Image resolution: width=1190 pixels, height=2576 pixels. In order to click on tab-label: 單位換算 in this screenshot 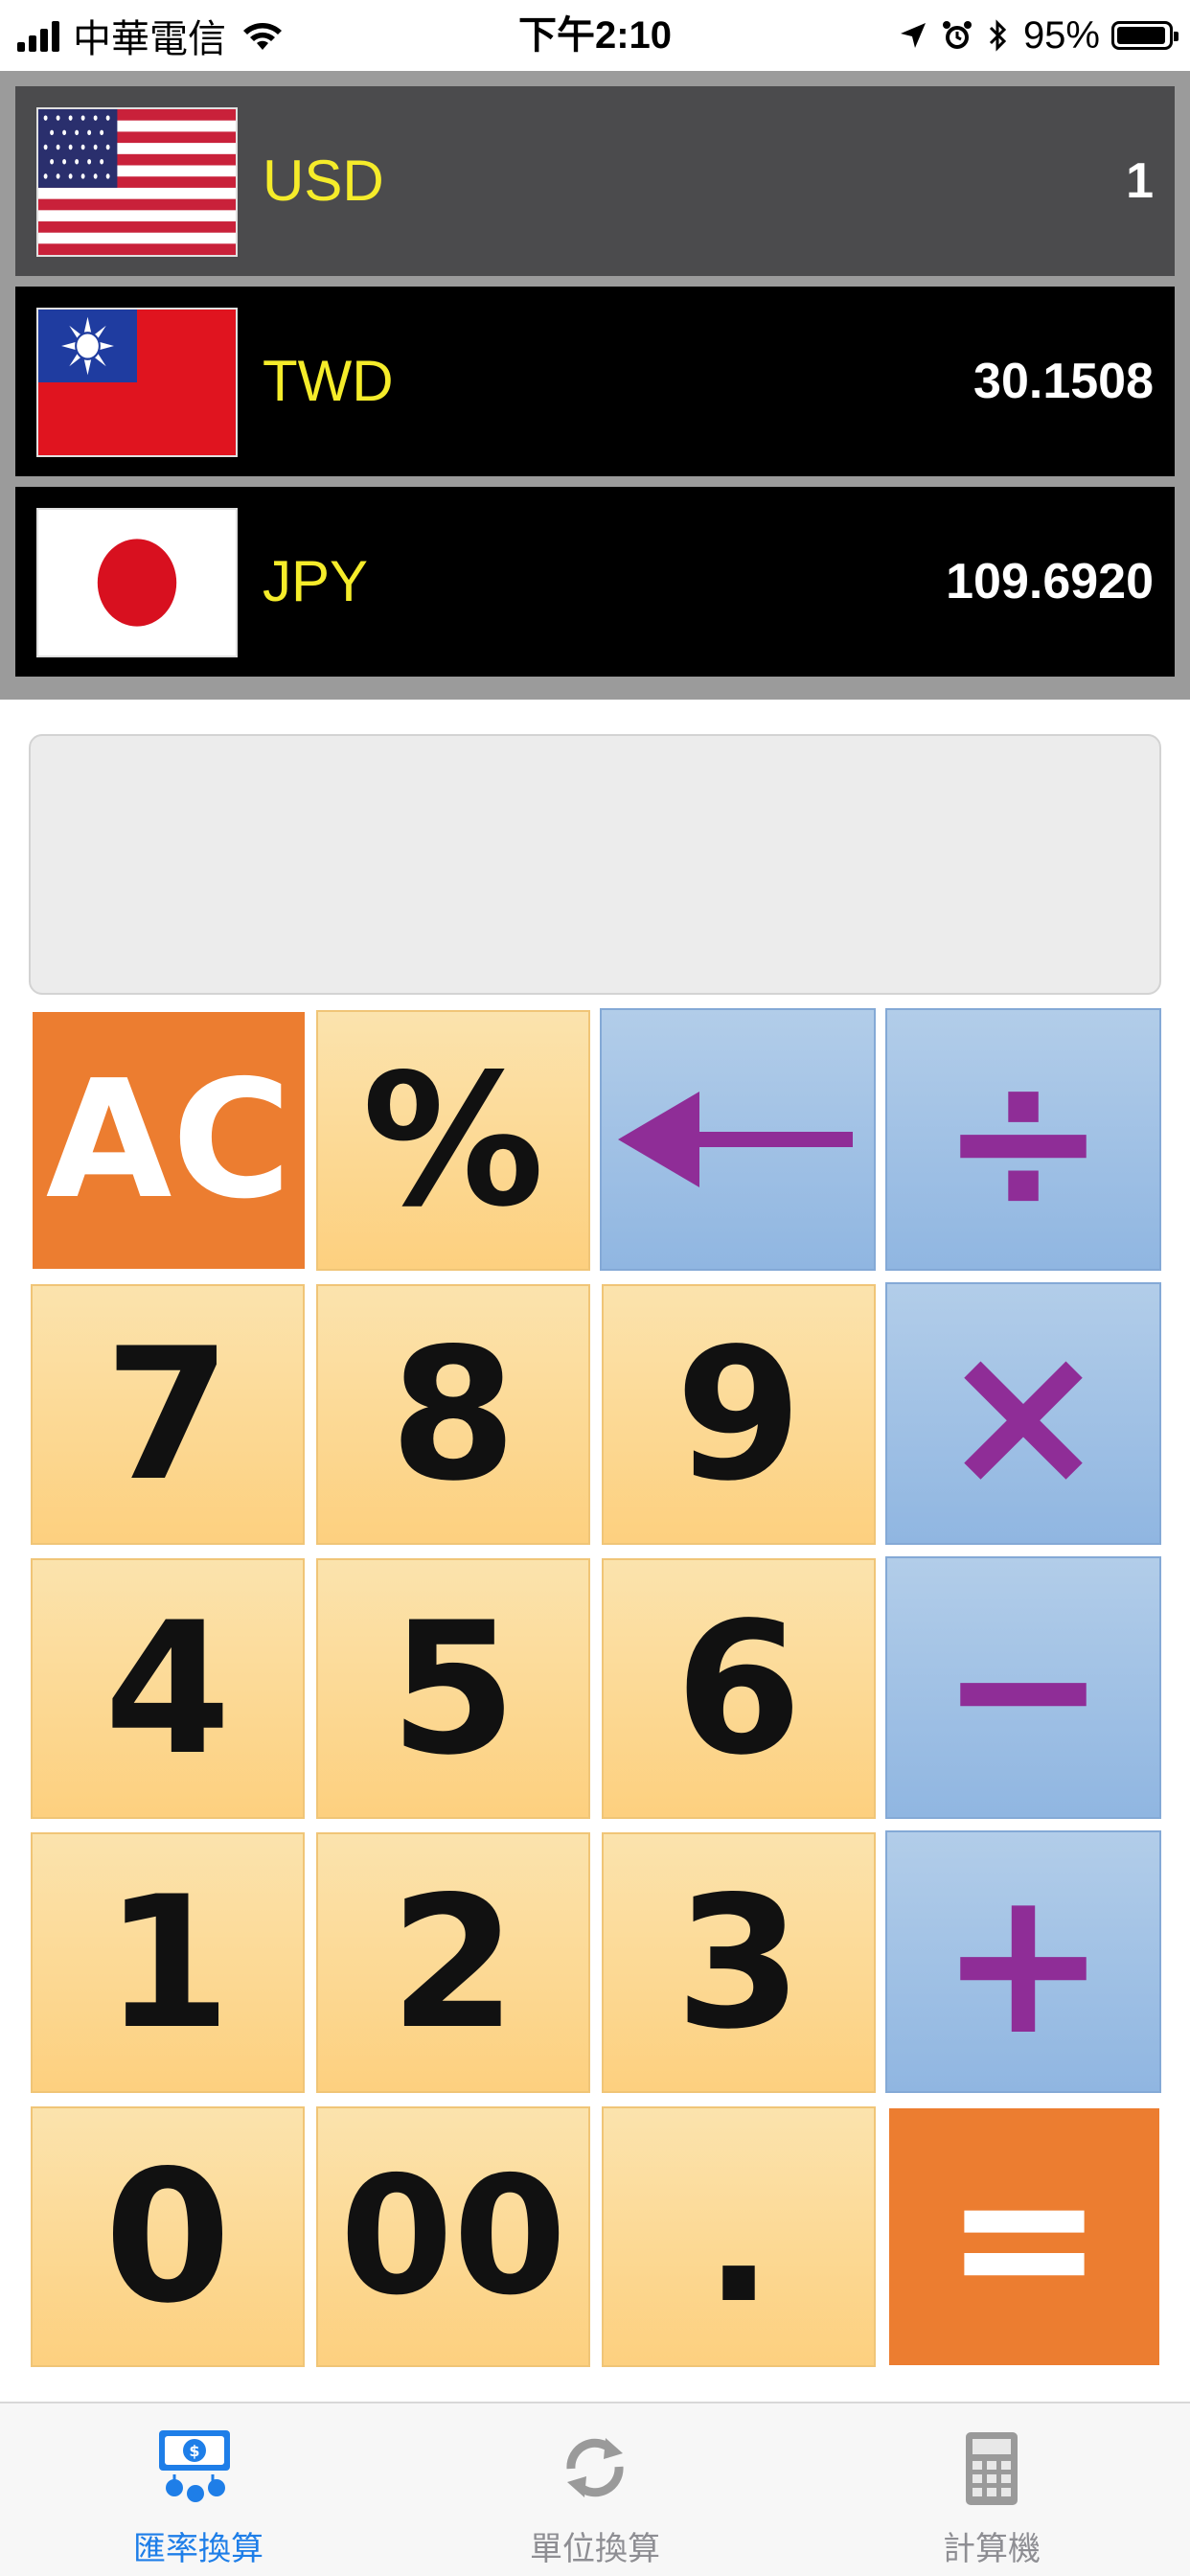, I will do `click(595, 2549)`.